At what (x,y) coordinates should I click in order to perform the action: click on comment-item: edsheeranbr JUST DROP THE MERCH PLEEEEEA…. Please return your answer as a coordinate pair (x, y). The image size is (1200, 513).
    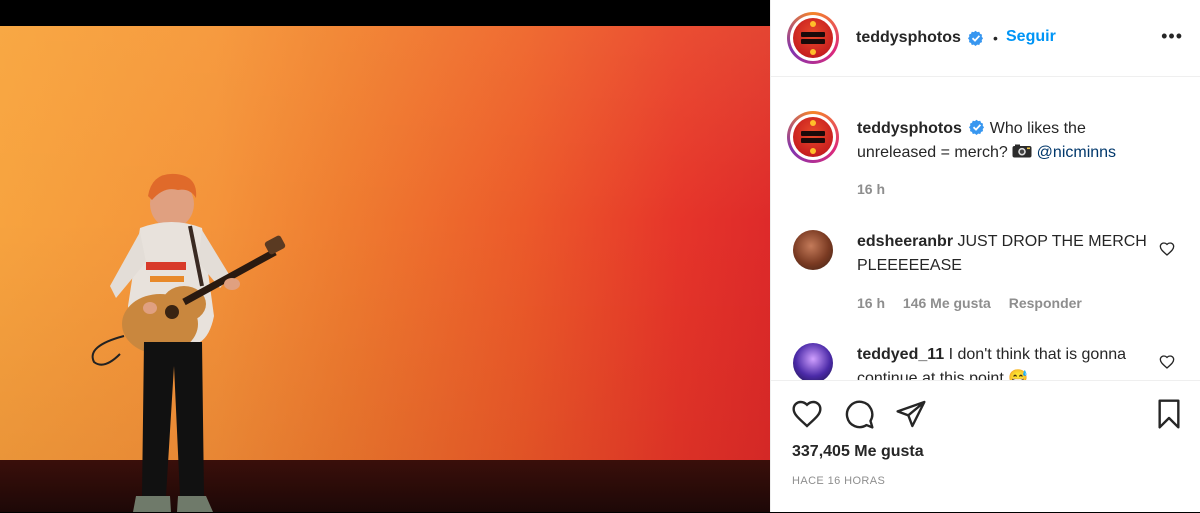
    Looking at the image, I should click on (1002, 254).